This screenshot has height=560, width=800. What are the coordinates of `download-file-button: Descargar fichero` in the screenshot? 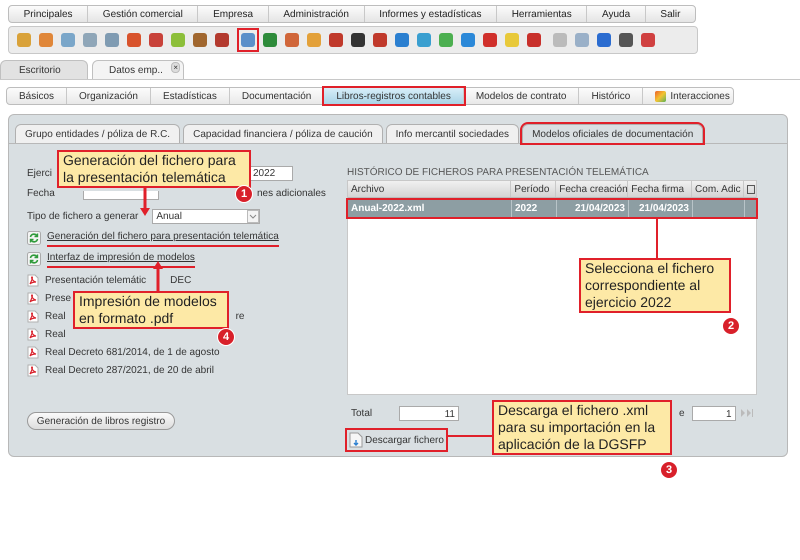 It's located at (396, 440).